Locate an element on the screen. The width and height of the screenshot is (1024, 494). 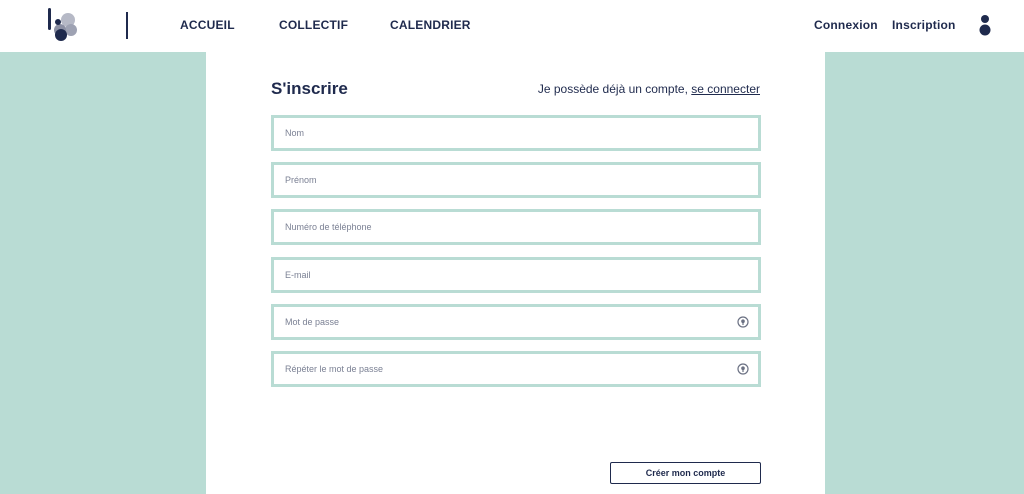
email-field-wrapper is located at coordinates (516, 275).